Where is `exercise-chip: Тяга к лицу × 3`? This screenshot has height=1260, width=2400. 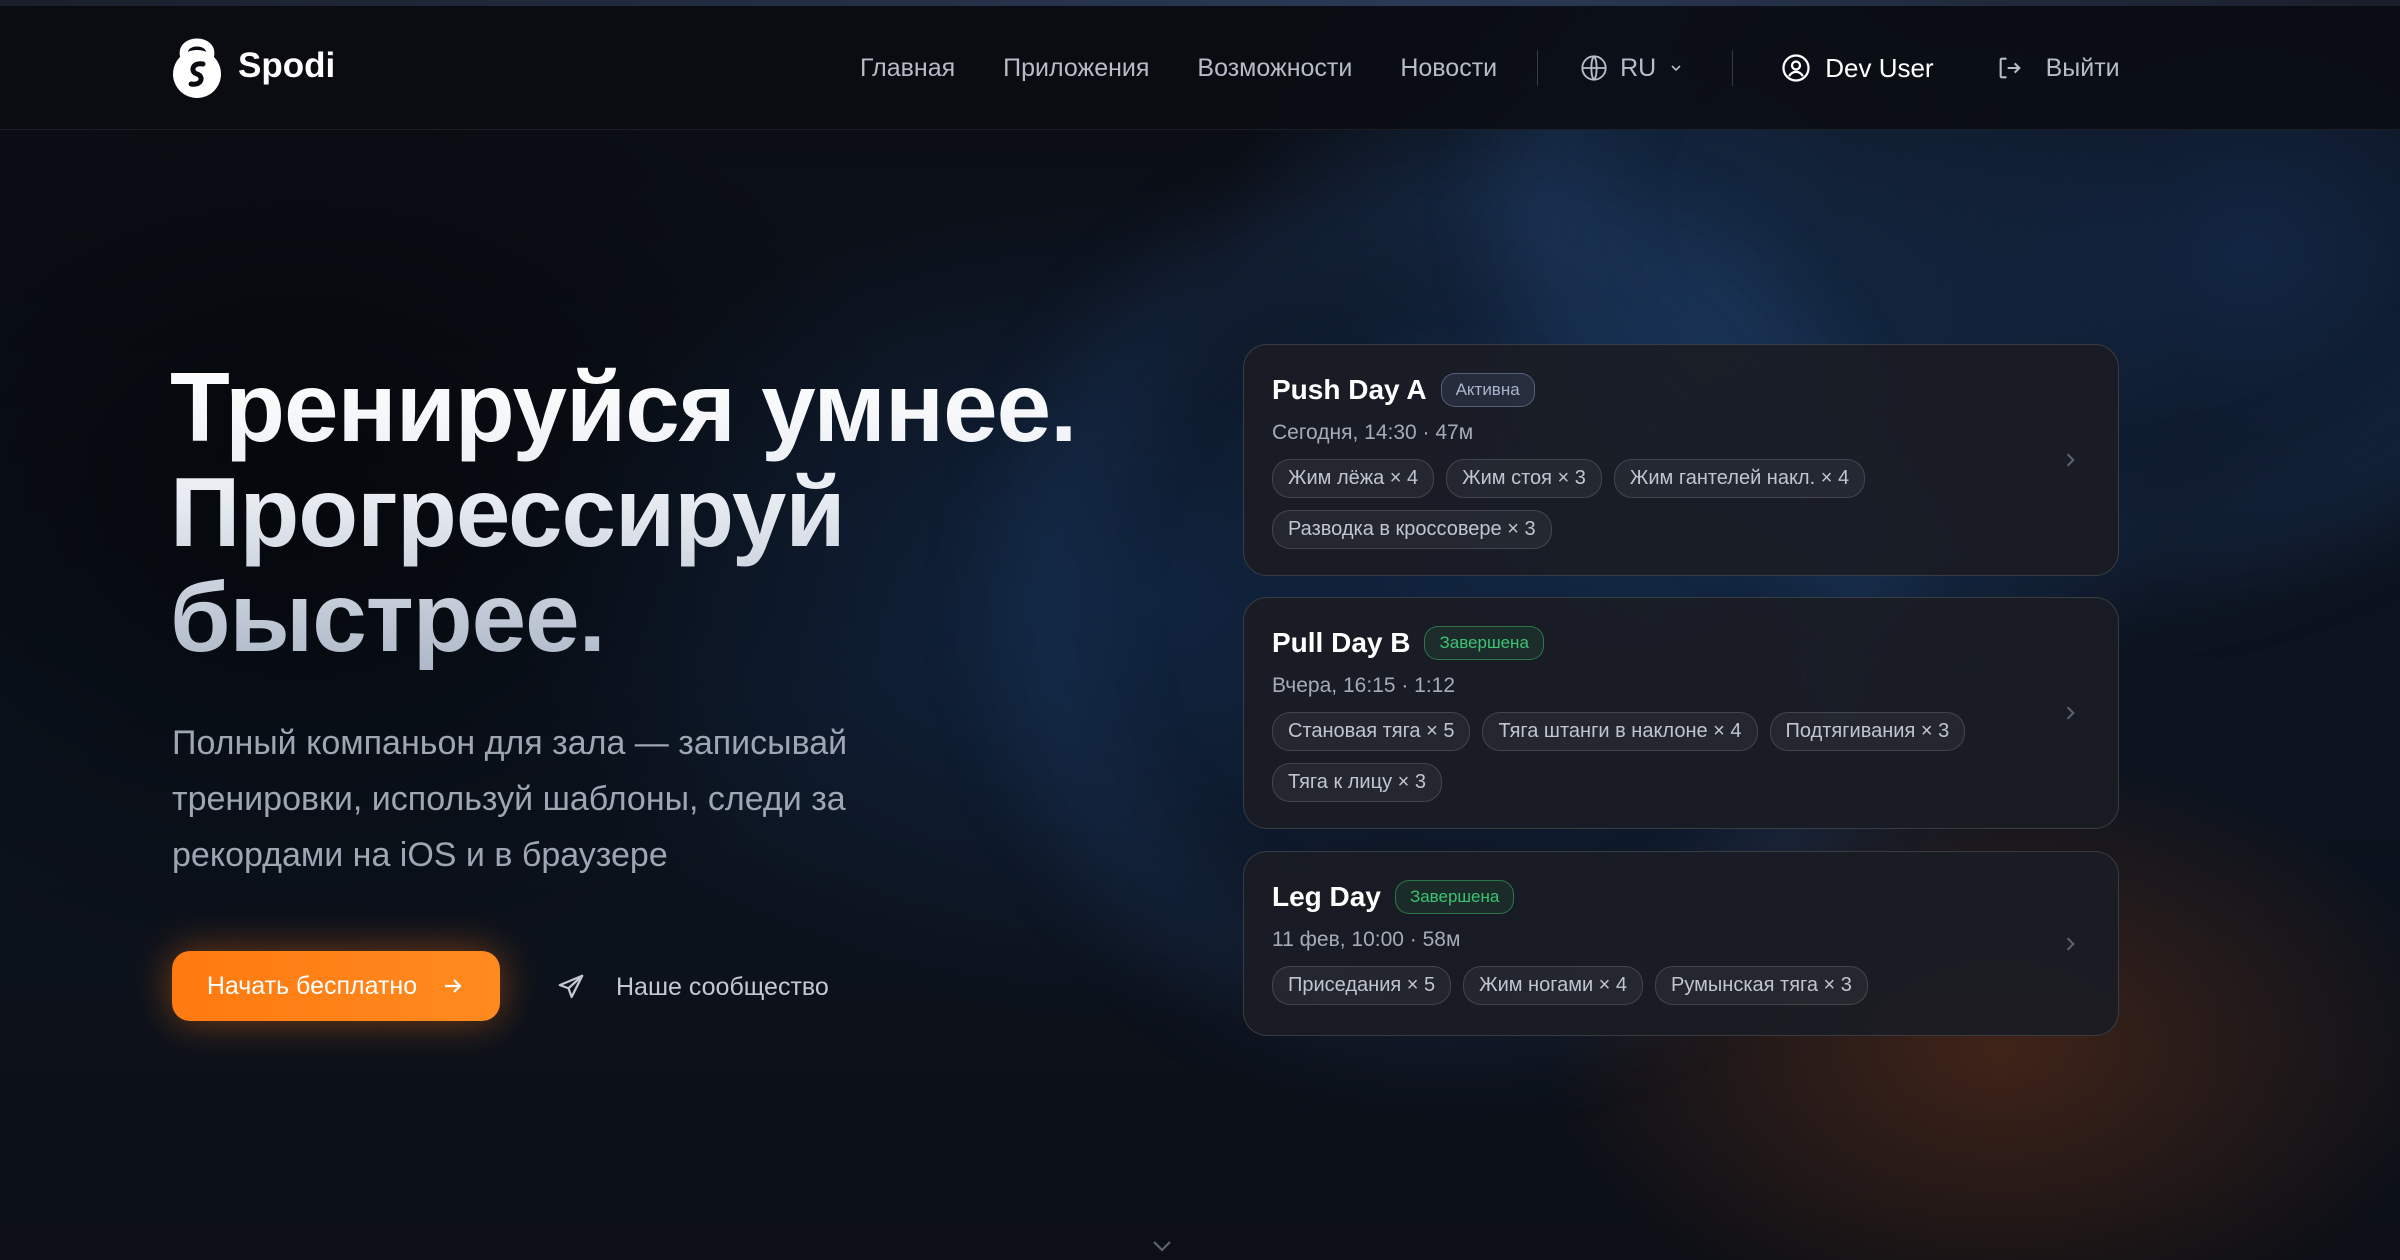 exercise-chip: Тяга к лицу × 3 is located at coordinates (1357, 782).